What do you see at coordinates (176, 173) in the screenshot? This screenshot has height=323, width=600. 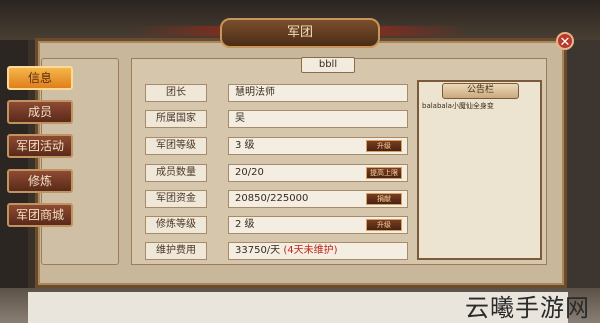 I see `member-count-label: 成员数量` at bounding box center [176, 173].